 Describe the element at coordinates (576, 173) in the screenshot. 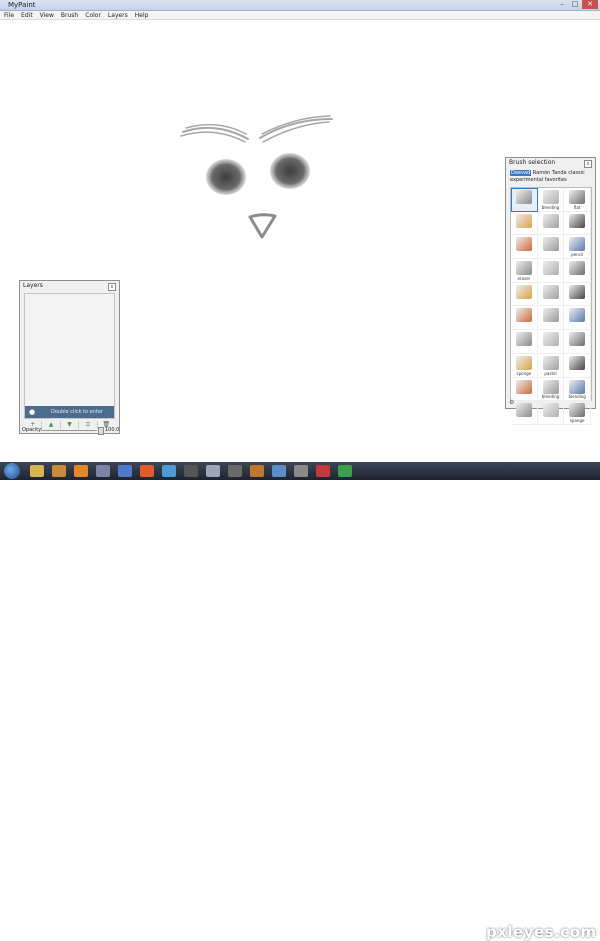

I see `tab-classic: classic` at that location.